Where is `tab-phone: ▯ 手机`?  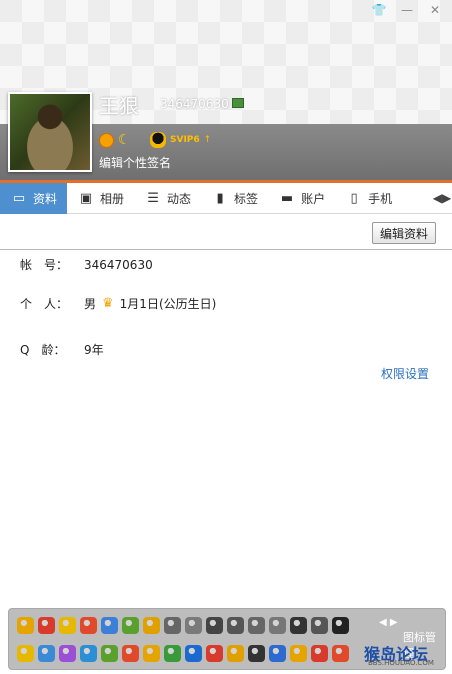 tab-phone: ▯ 手机 is located at coordinates (368, 198).